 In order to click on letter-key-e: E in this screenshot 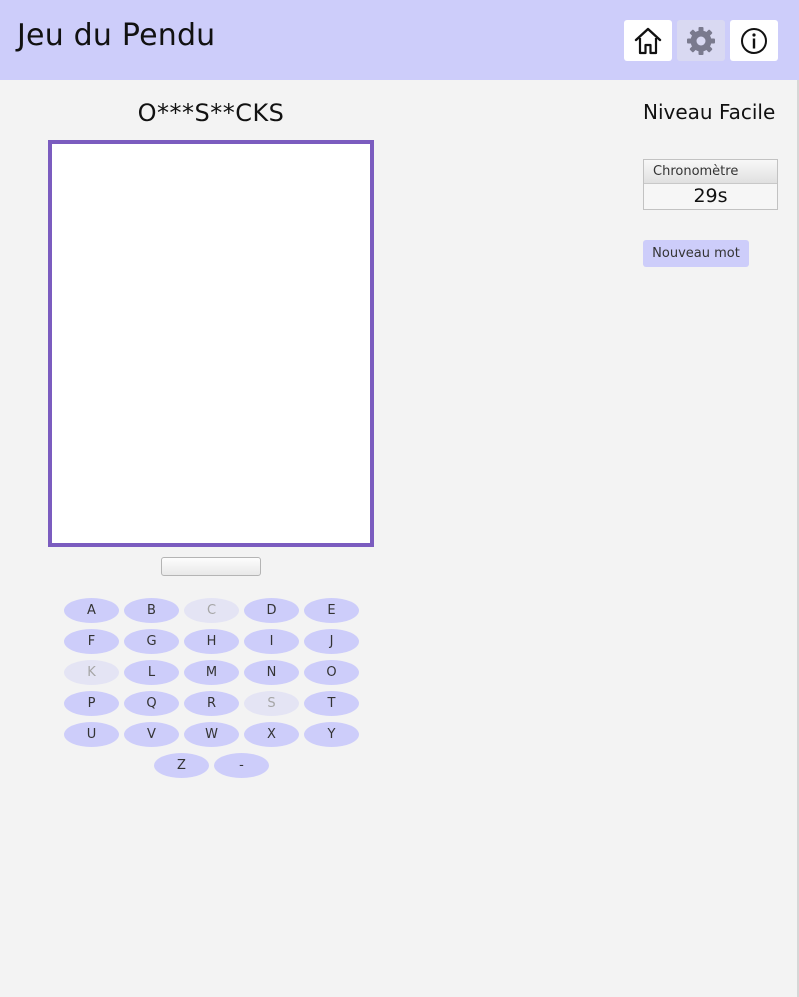, I will do `click(331, 610)`.